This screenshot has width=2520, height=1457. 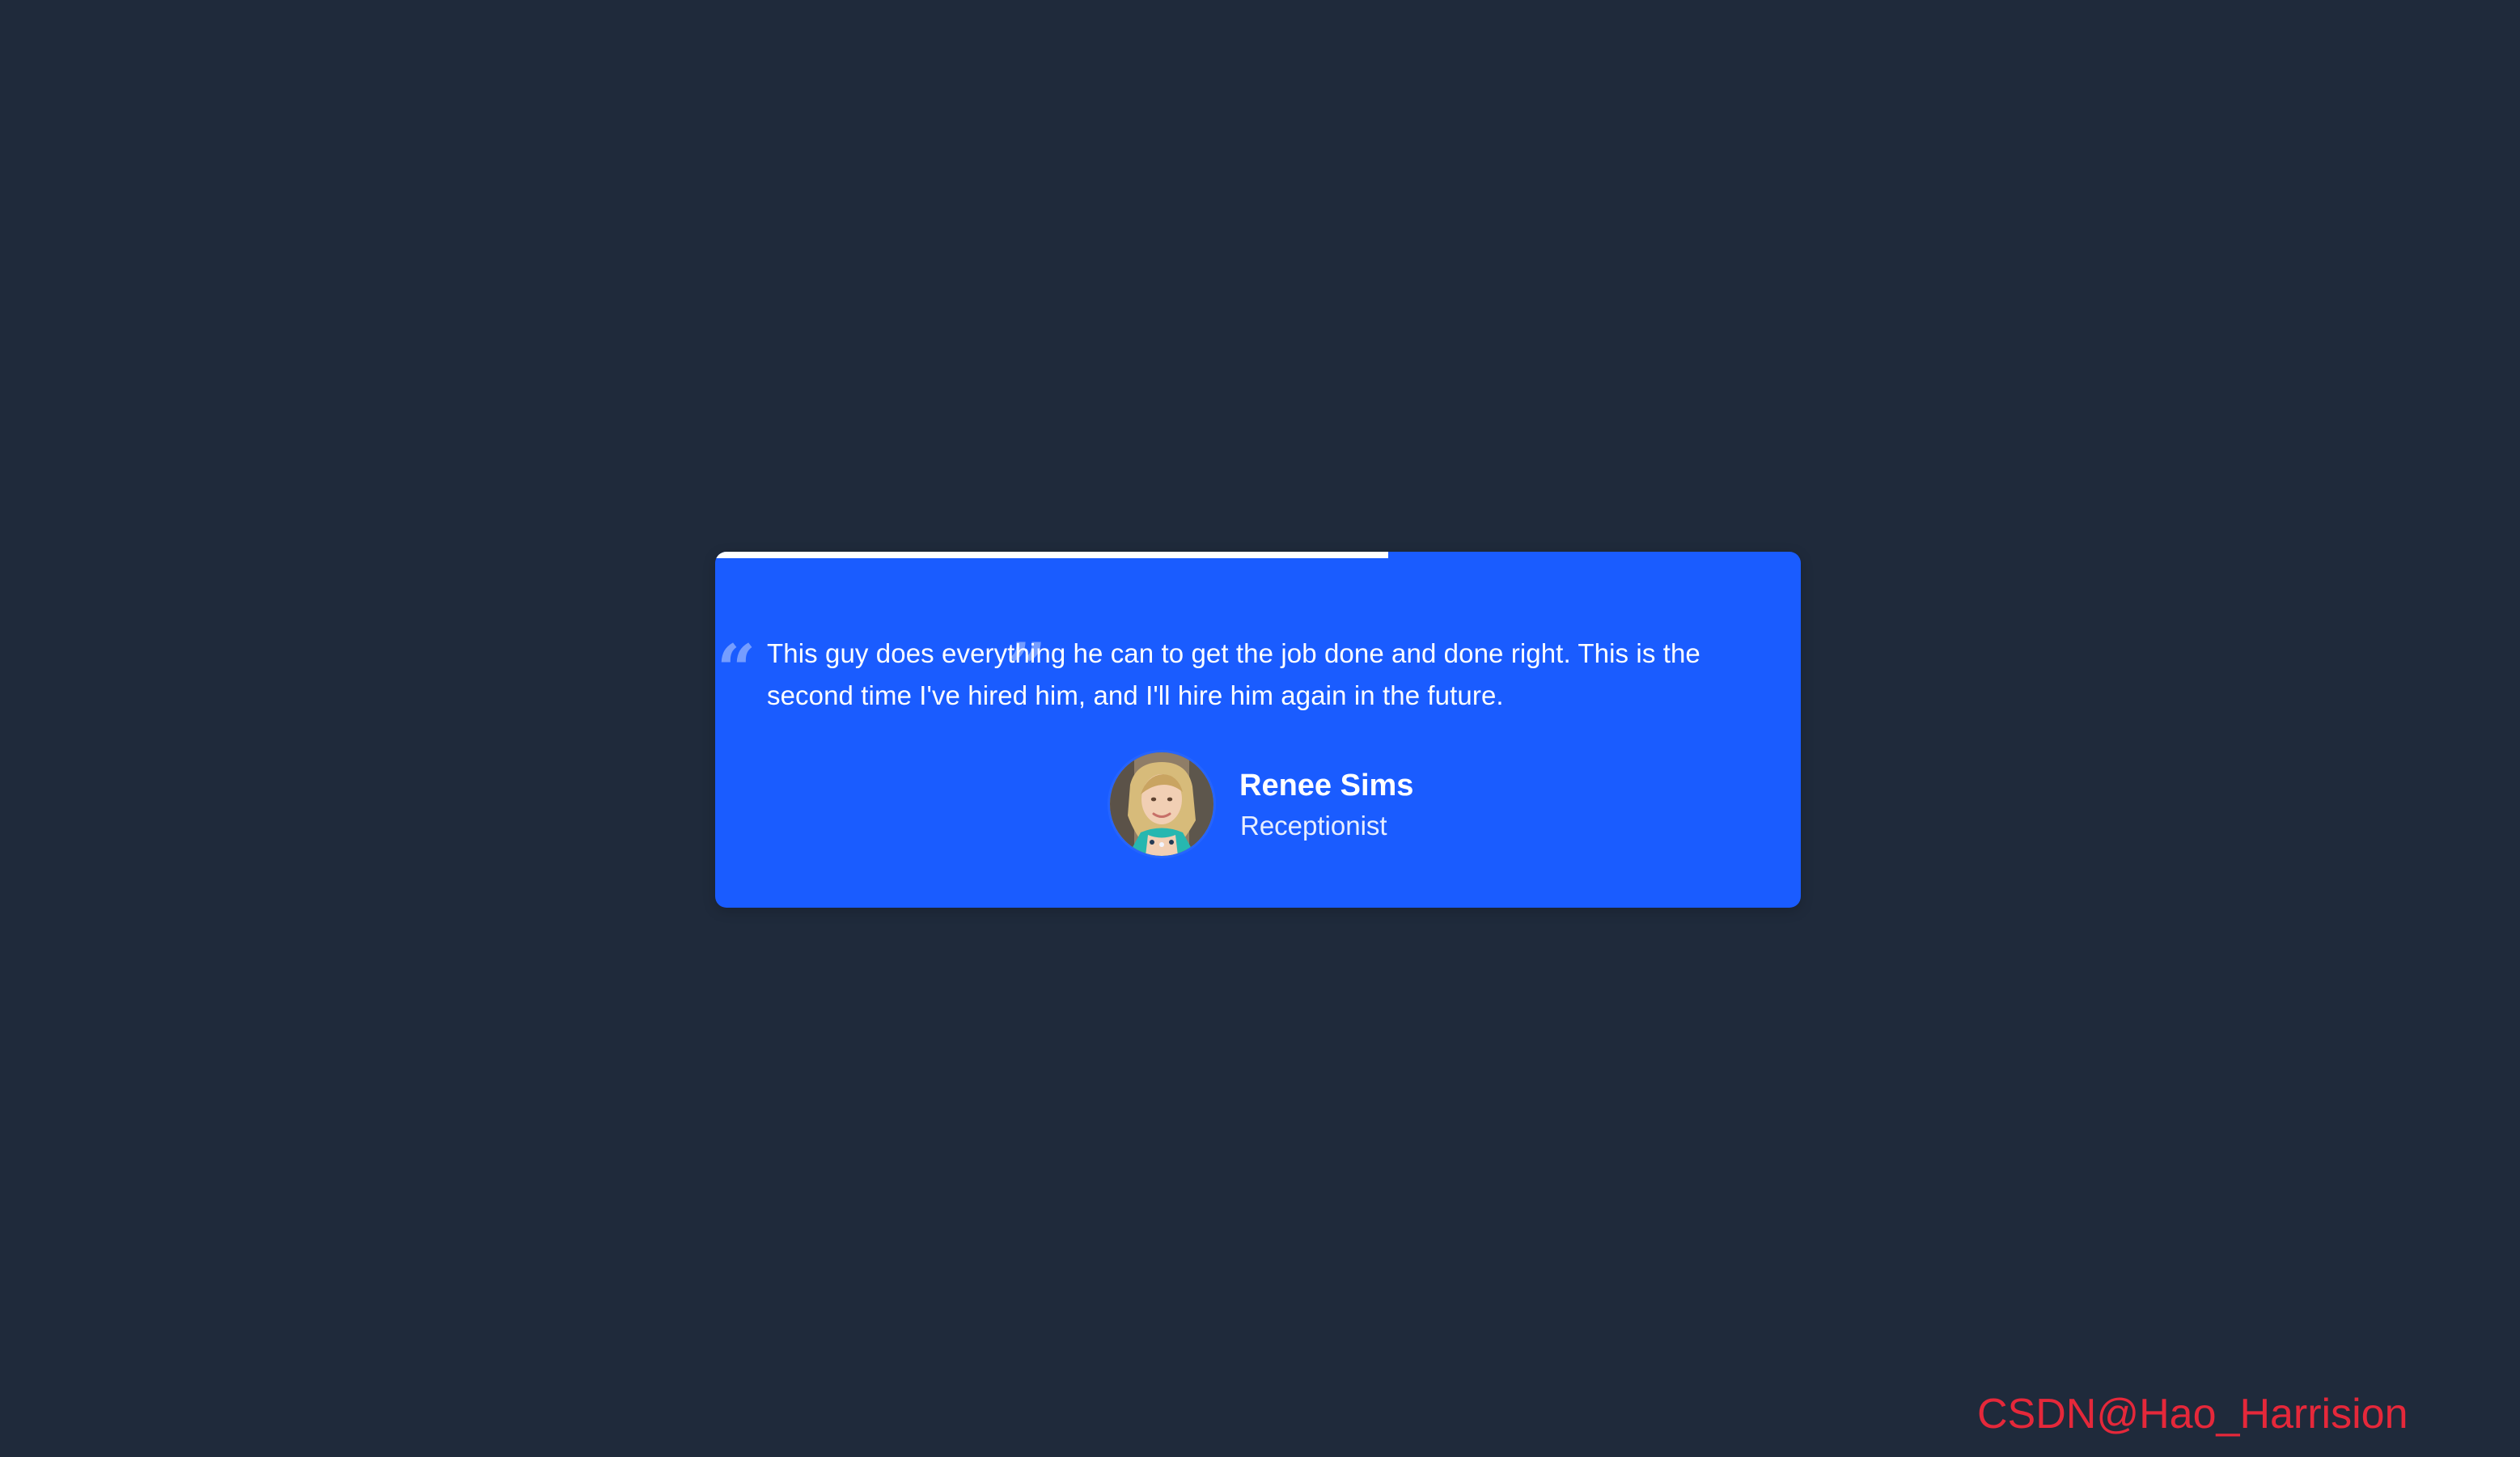 What do you see at coordinates (1052, 555) in the screenshot?
I see `progress-fill` at bounding box center [1052, 555].